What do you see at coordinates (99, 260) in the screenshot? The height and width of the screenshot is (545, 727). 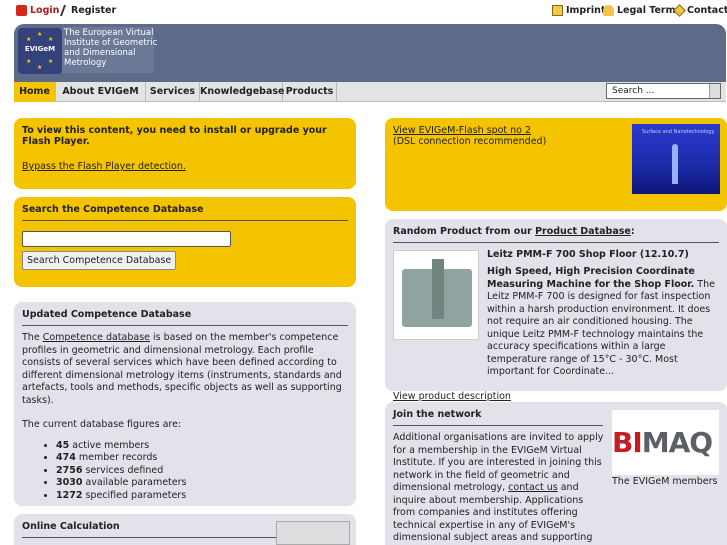 I see `search-competence-button: Search Competence Database` at bounding box center [99, 260].